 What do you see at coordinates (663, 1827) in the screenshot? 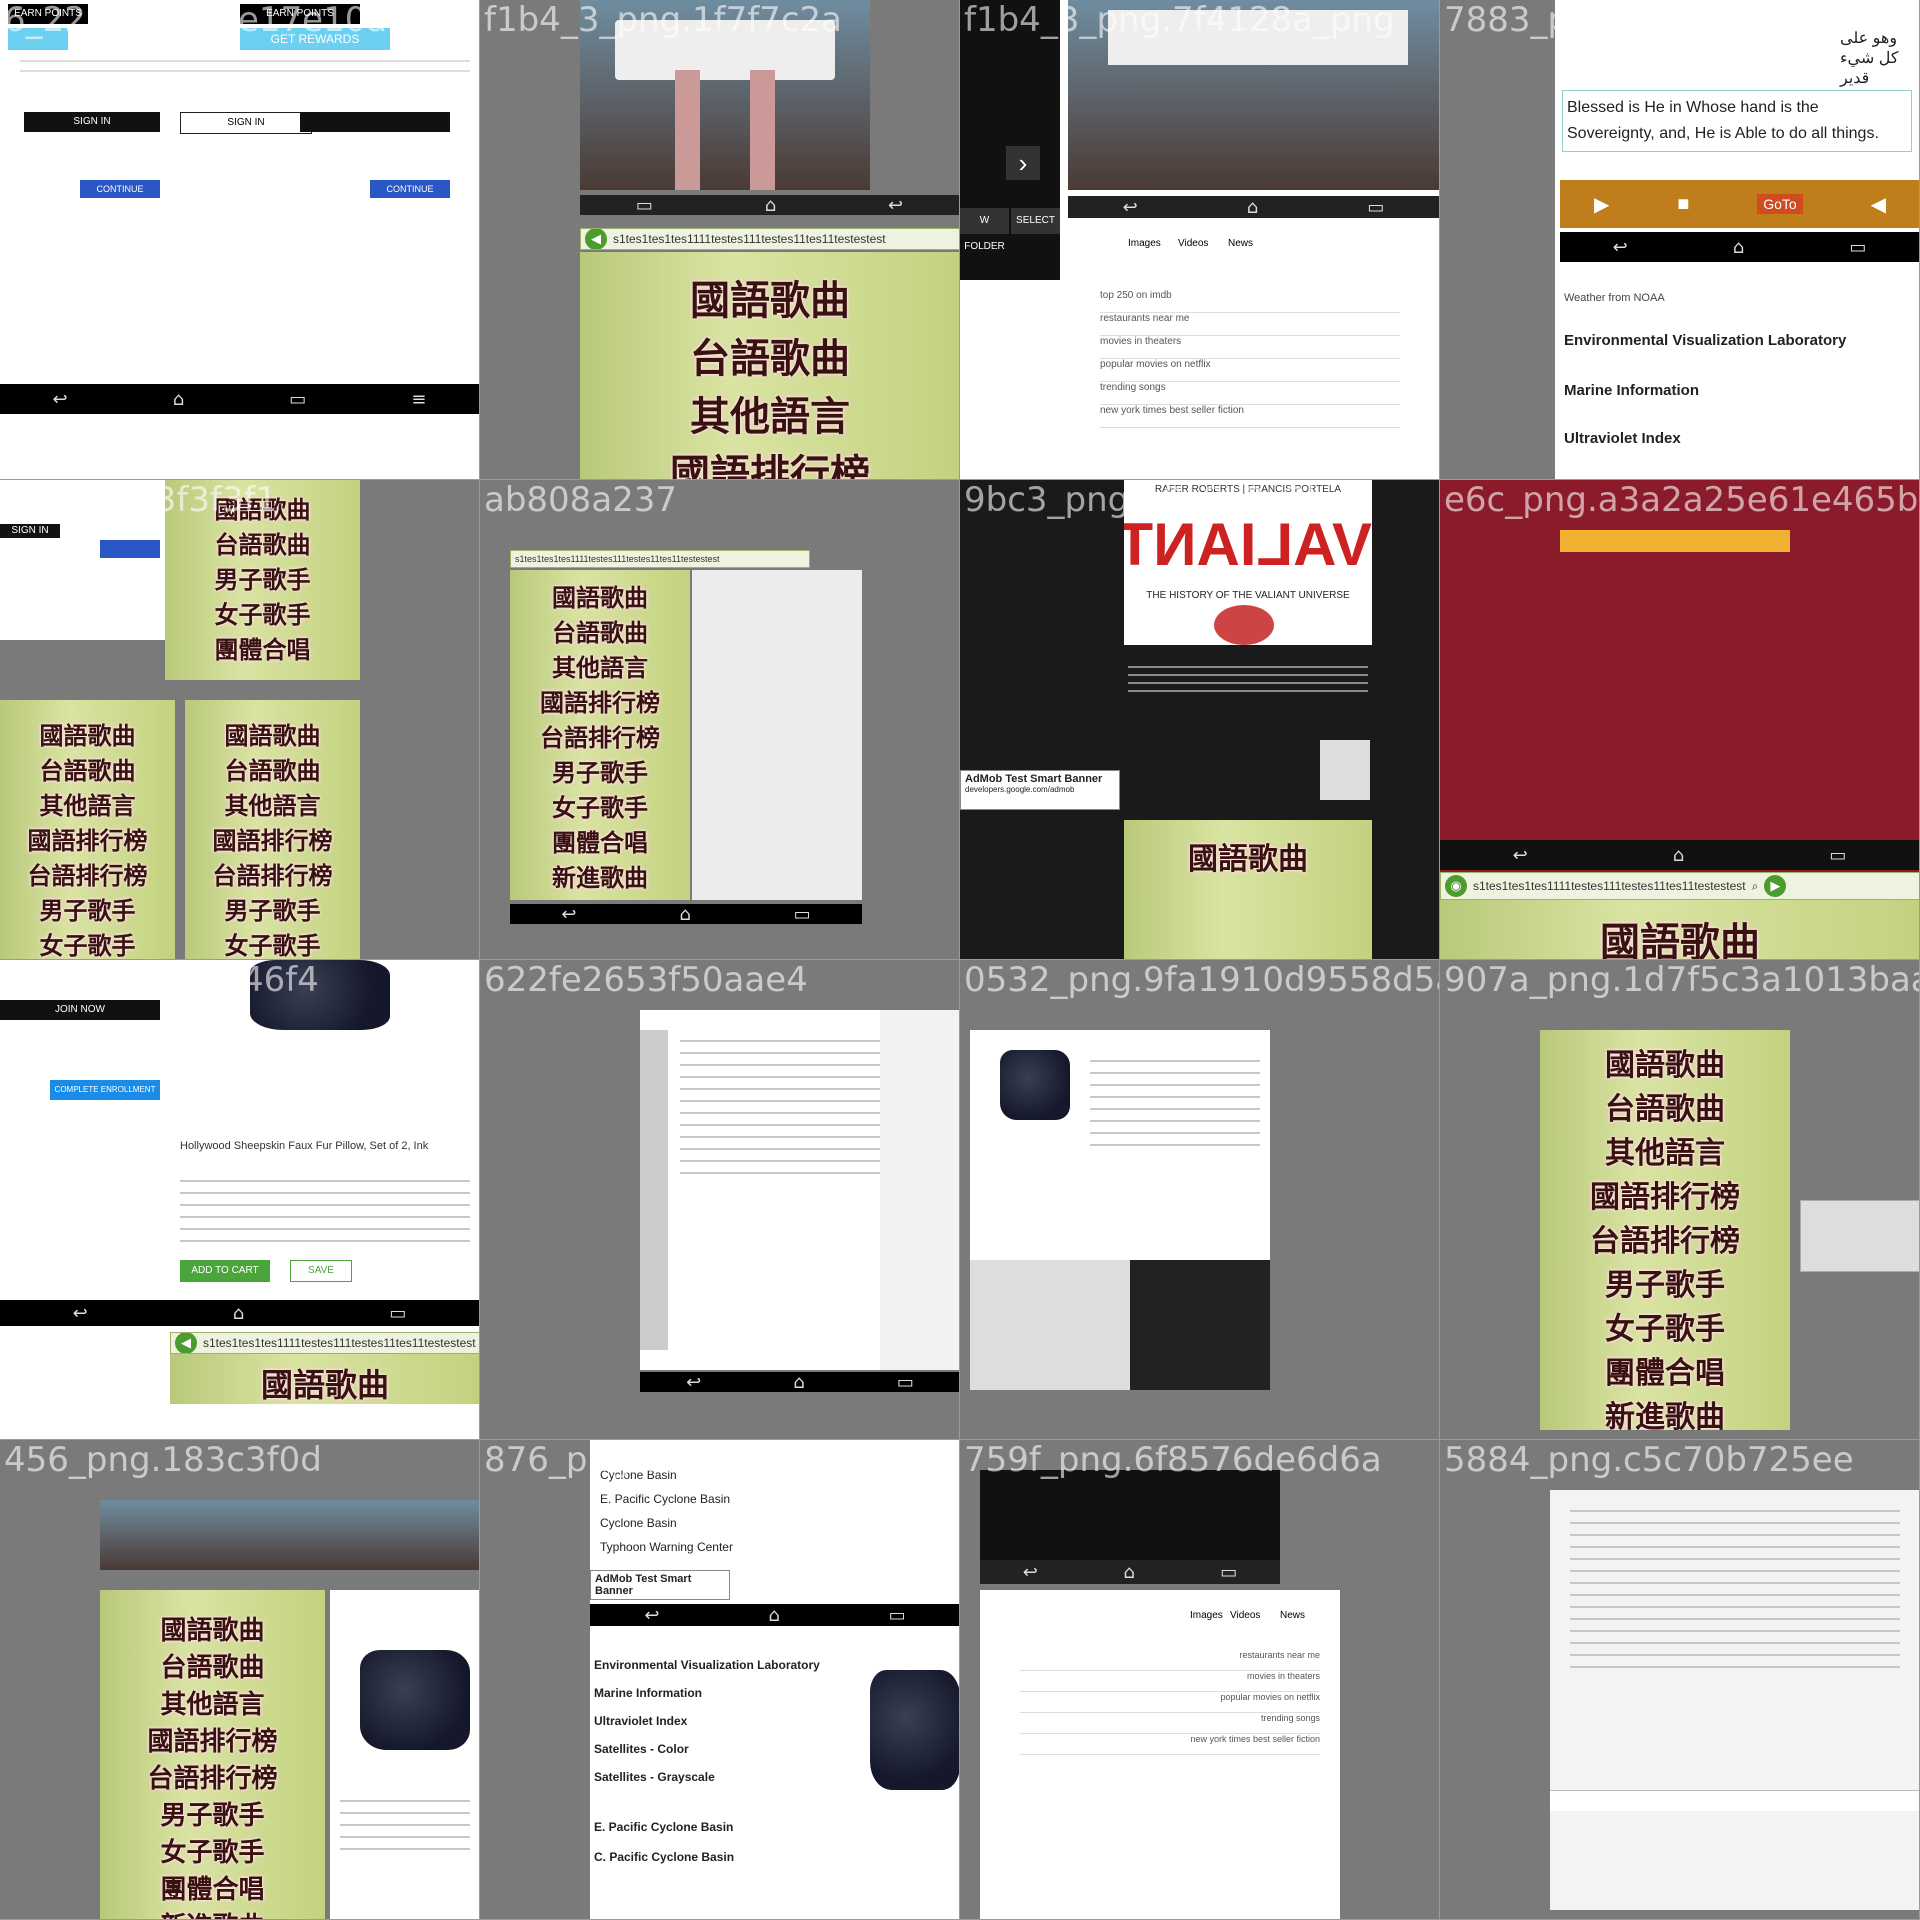
I see `weather-link-epac: E. Pacific Cyclone Basin` at bounding box center [663, 1827].